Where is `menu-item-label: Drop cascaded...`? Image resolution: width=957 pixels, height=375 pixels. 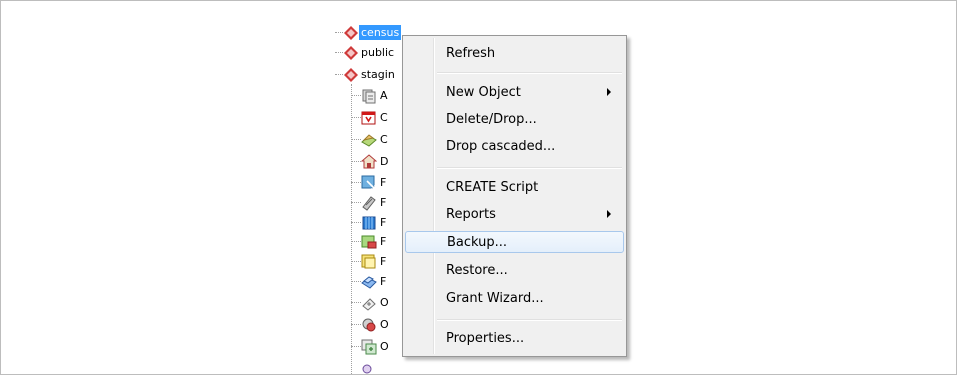 menu-item-label: Drop cascaded... is located at coordinates (501, 146).